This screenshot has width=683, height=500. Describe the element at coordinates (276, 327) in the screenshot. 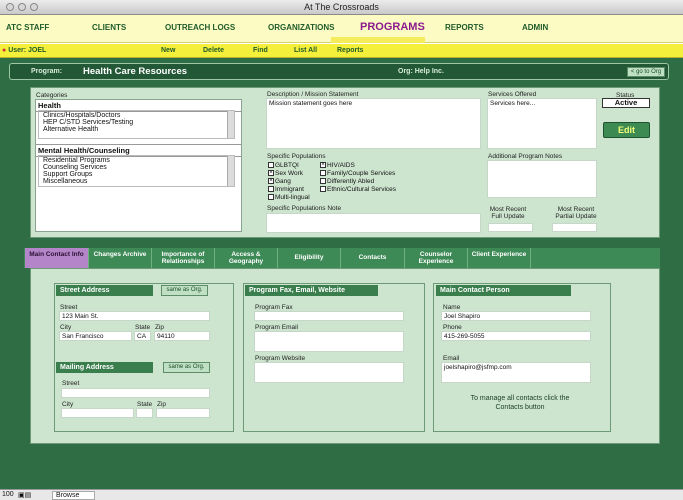

I see `email-label: Program Email` at that location.